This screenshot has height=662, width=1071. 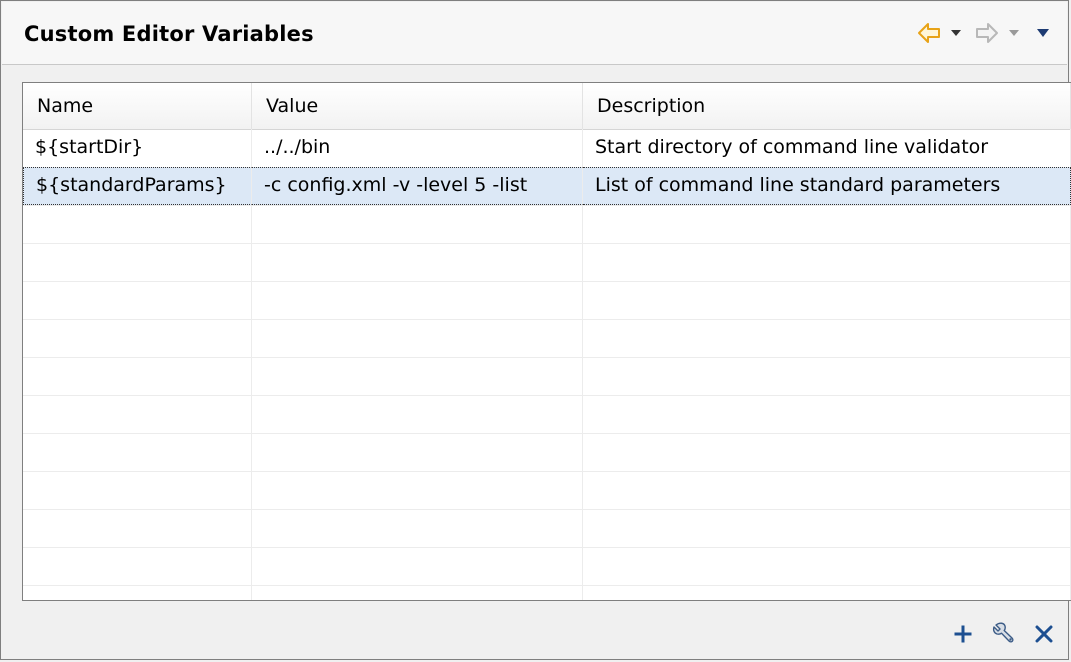 I want to click on navigation-toolbar, so click(x=987, y=33).